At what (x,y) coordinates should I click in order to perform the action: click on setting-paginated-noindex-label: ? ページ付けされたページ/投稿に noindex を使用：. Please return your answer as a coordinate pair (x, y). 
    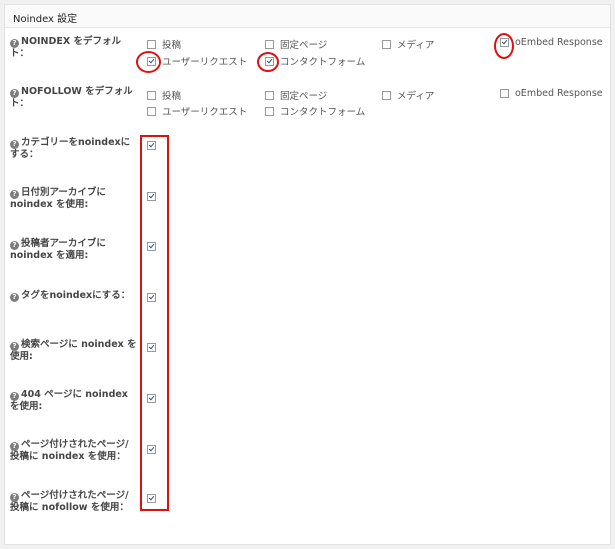
    Looking at the image, I should click on (74, 450).